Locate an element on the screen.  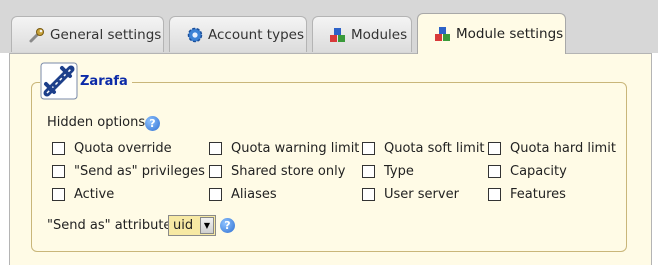
option-capacity: Capacity is located at coordinates (527, 171).